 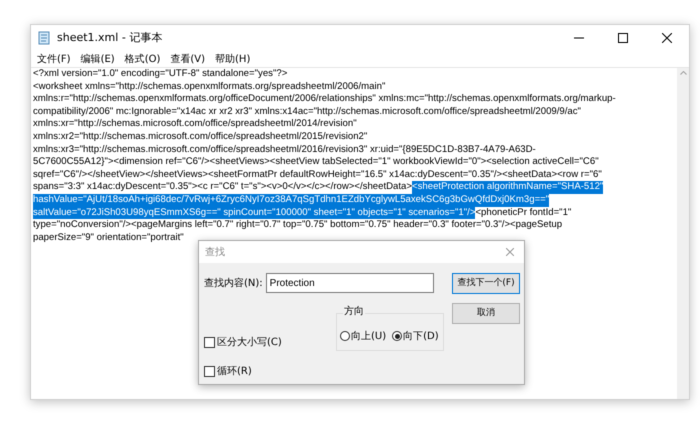 I want to click on find-label: 查找内容(N):, so click(x=233, y=283).